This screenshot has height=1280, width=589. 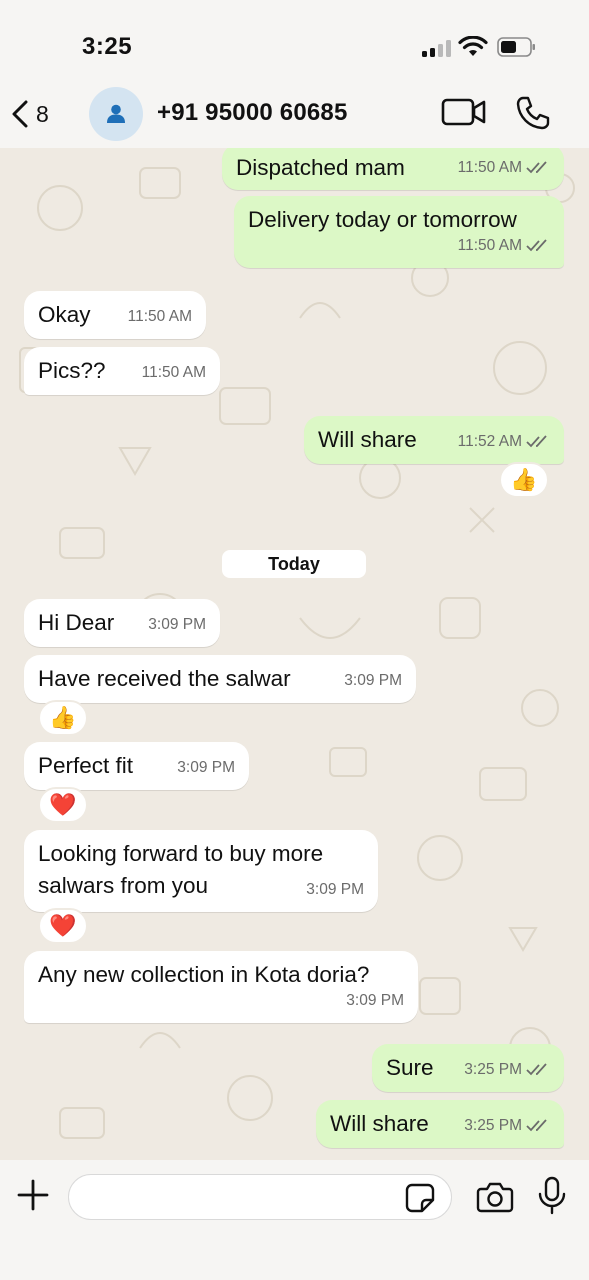 What do you see at coordinates (86, 765) in the screenshot?
I see `message-text: Perfect fit` at bounding box center [86, 765].